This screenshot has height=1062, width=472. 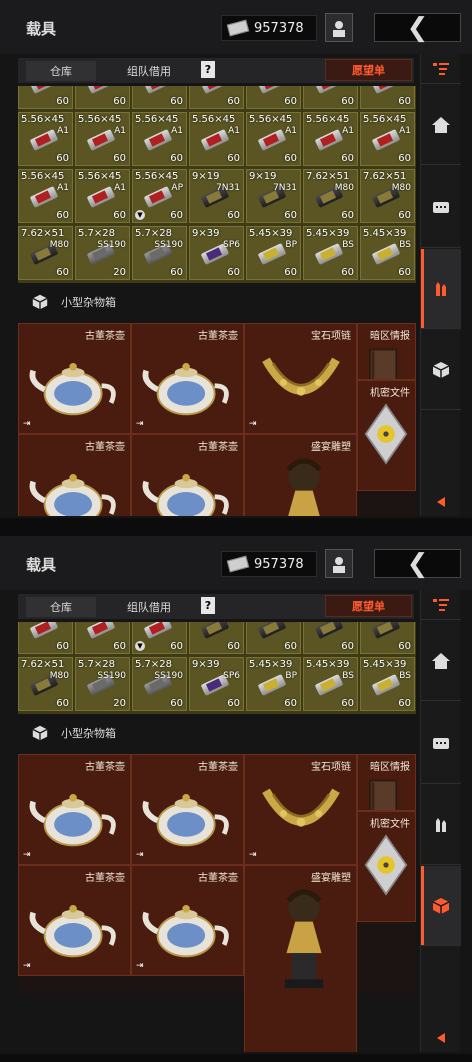 I want to click on ammo-item-slot: 5.56×45 AP 60 ▼, so click(x=159, y=196).